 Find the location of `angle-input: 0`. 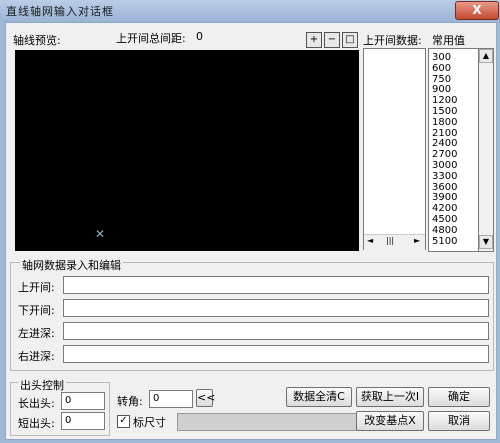

angle-input: 0 is located at coordinates (171, 399).